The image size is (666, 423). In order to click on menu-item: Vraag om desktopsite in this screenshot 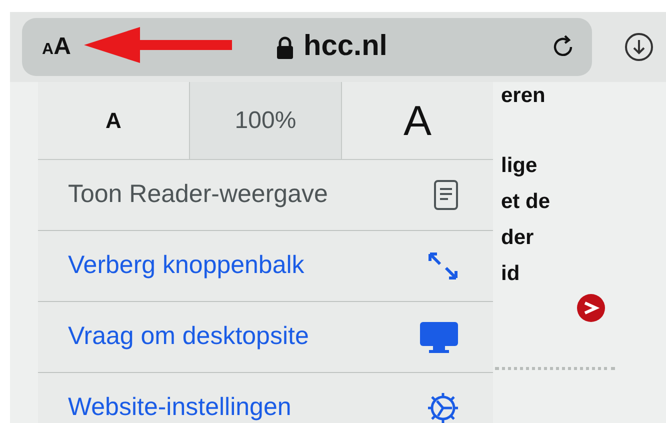, I will do `click(265, 337)`.